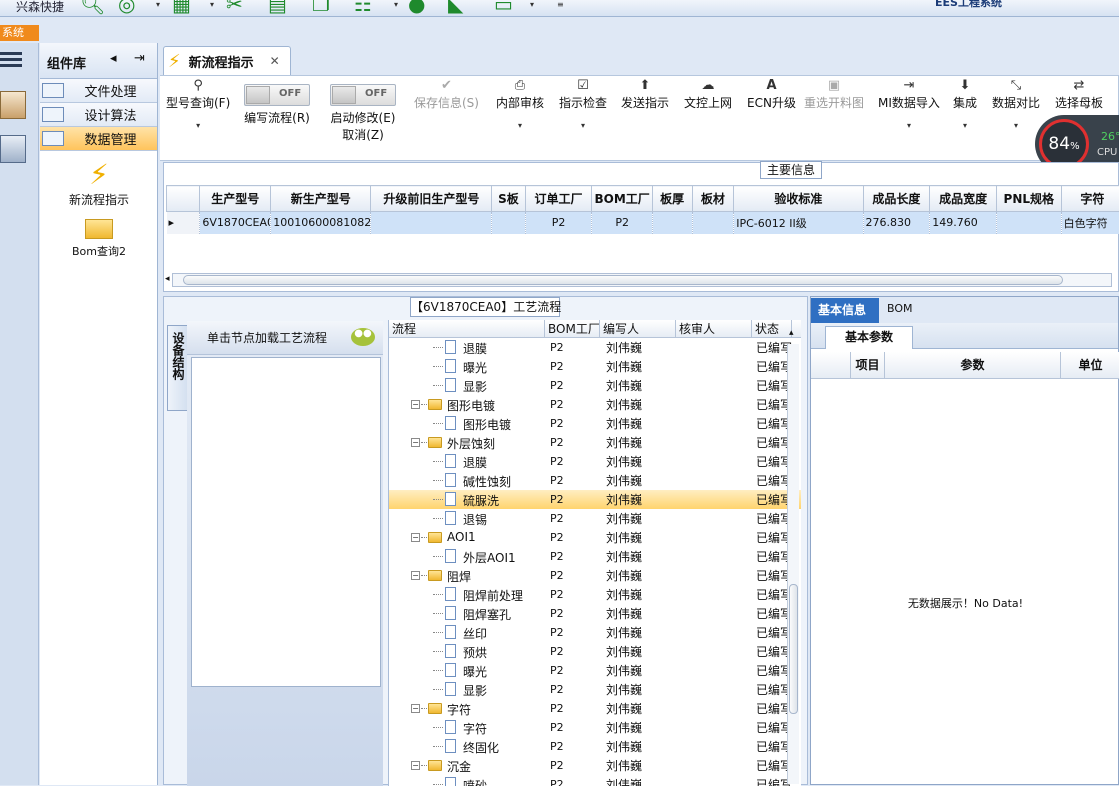 This screenshot has width=1119, height=786. What do you see at coordinates (1016, 104) in the screenshot?
I see `data-compare-button: ⤡ 数据对比 ▾` at bounding box center [1016, 104].